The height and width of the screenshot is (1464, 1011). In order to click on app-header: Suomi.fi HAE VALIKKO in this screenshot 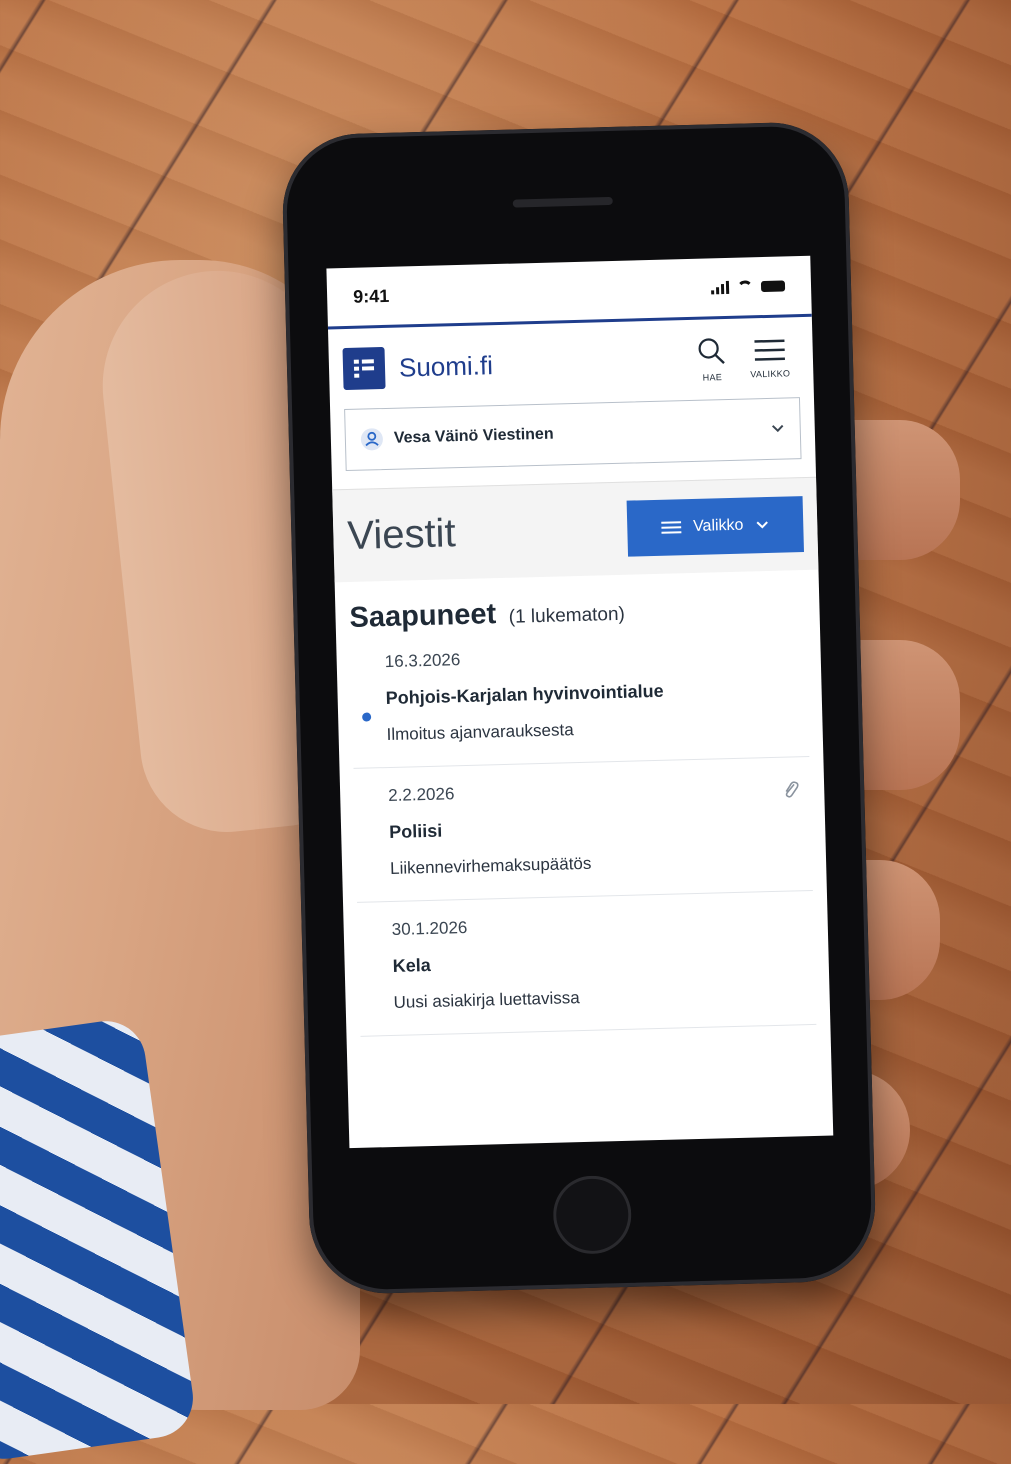, I will do `click(571, 363)`.